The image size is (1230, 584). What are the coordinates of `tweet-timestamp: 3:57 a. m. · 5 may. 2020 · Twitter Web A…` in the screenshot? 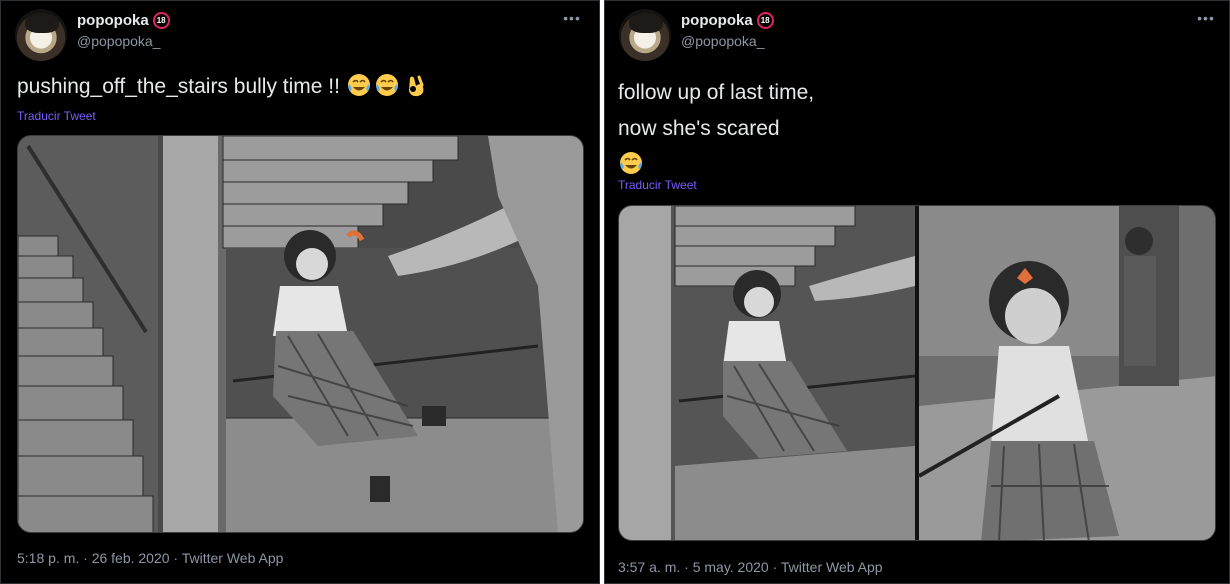 It's located at (750, 567).